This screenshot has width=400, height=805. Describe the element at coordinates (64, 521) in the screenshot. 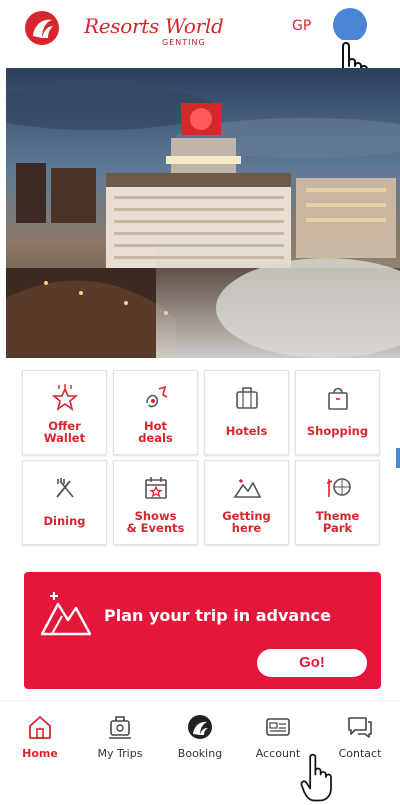

I see `tile-label: Dining` at that location.